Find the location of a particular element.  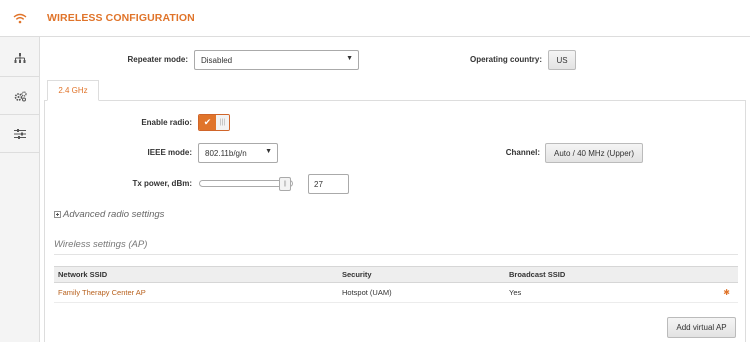

enable-radio-toggle: ✔ ||| is located at coordinates (214, 122).